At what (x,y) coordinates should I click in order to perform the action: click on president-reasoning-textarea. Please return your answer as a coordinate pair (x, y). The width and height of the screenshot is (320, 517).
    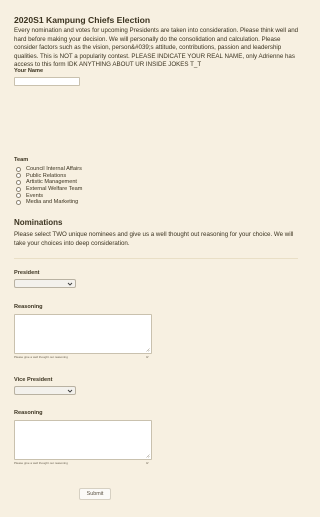
    Looking at the image, I should click on (83, 334).